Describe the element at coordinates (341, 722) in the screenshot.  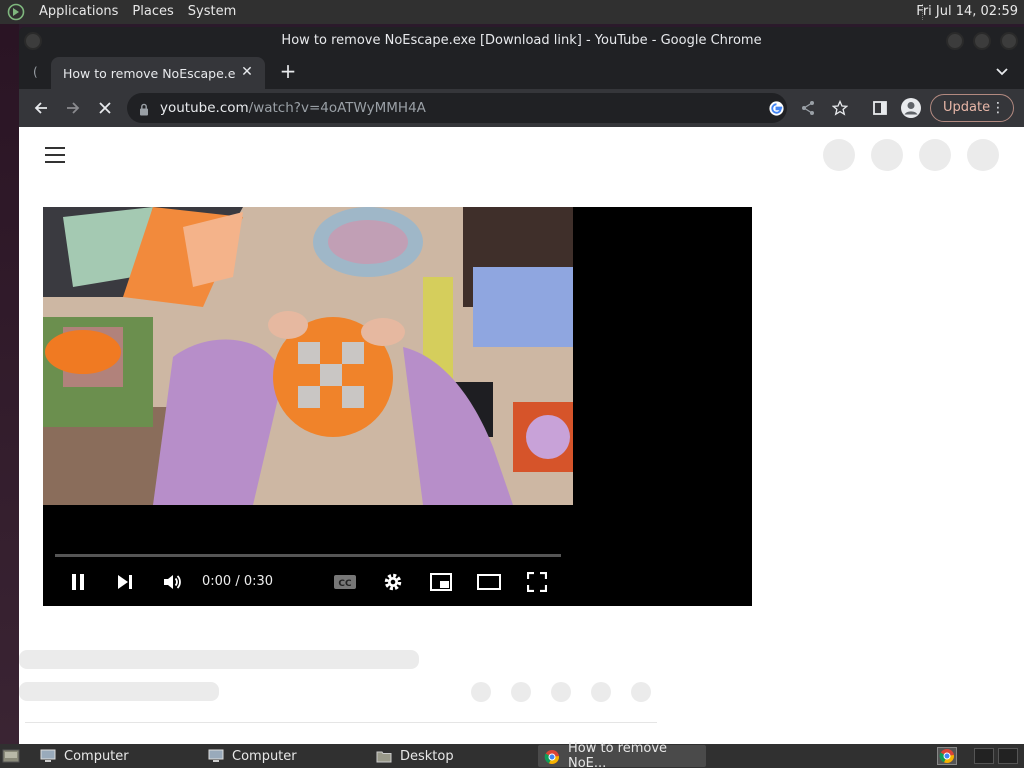
I see `divider` at that location.